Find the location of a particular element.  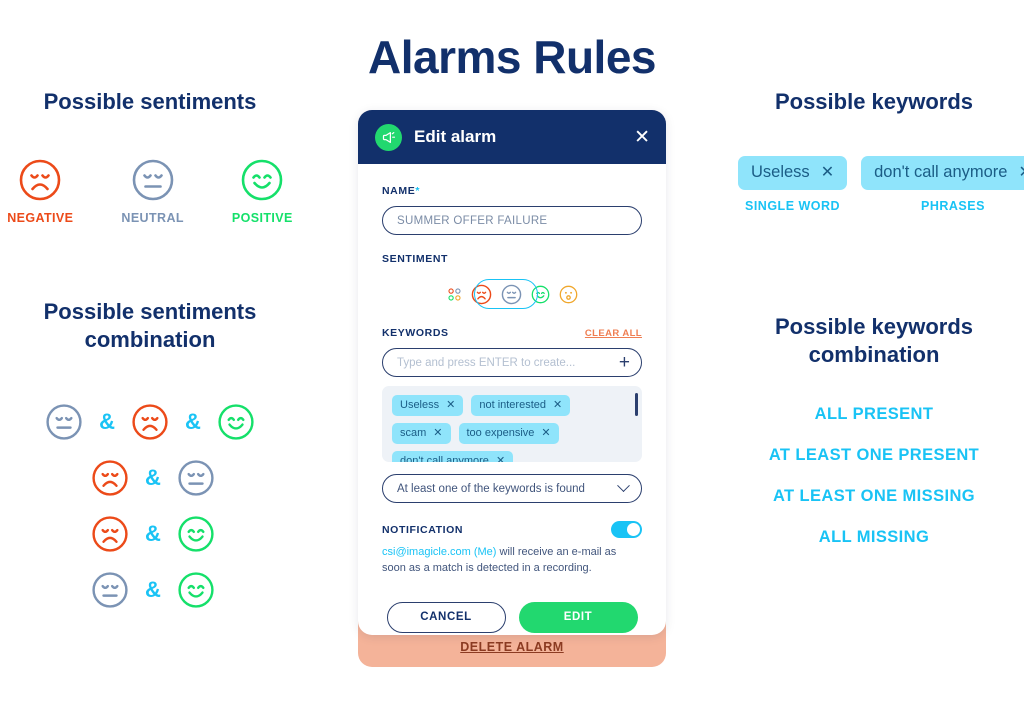

keyword-chip: not interested ✕ is located at coordinates (521, 405).